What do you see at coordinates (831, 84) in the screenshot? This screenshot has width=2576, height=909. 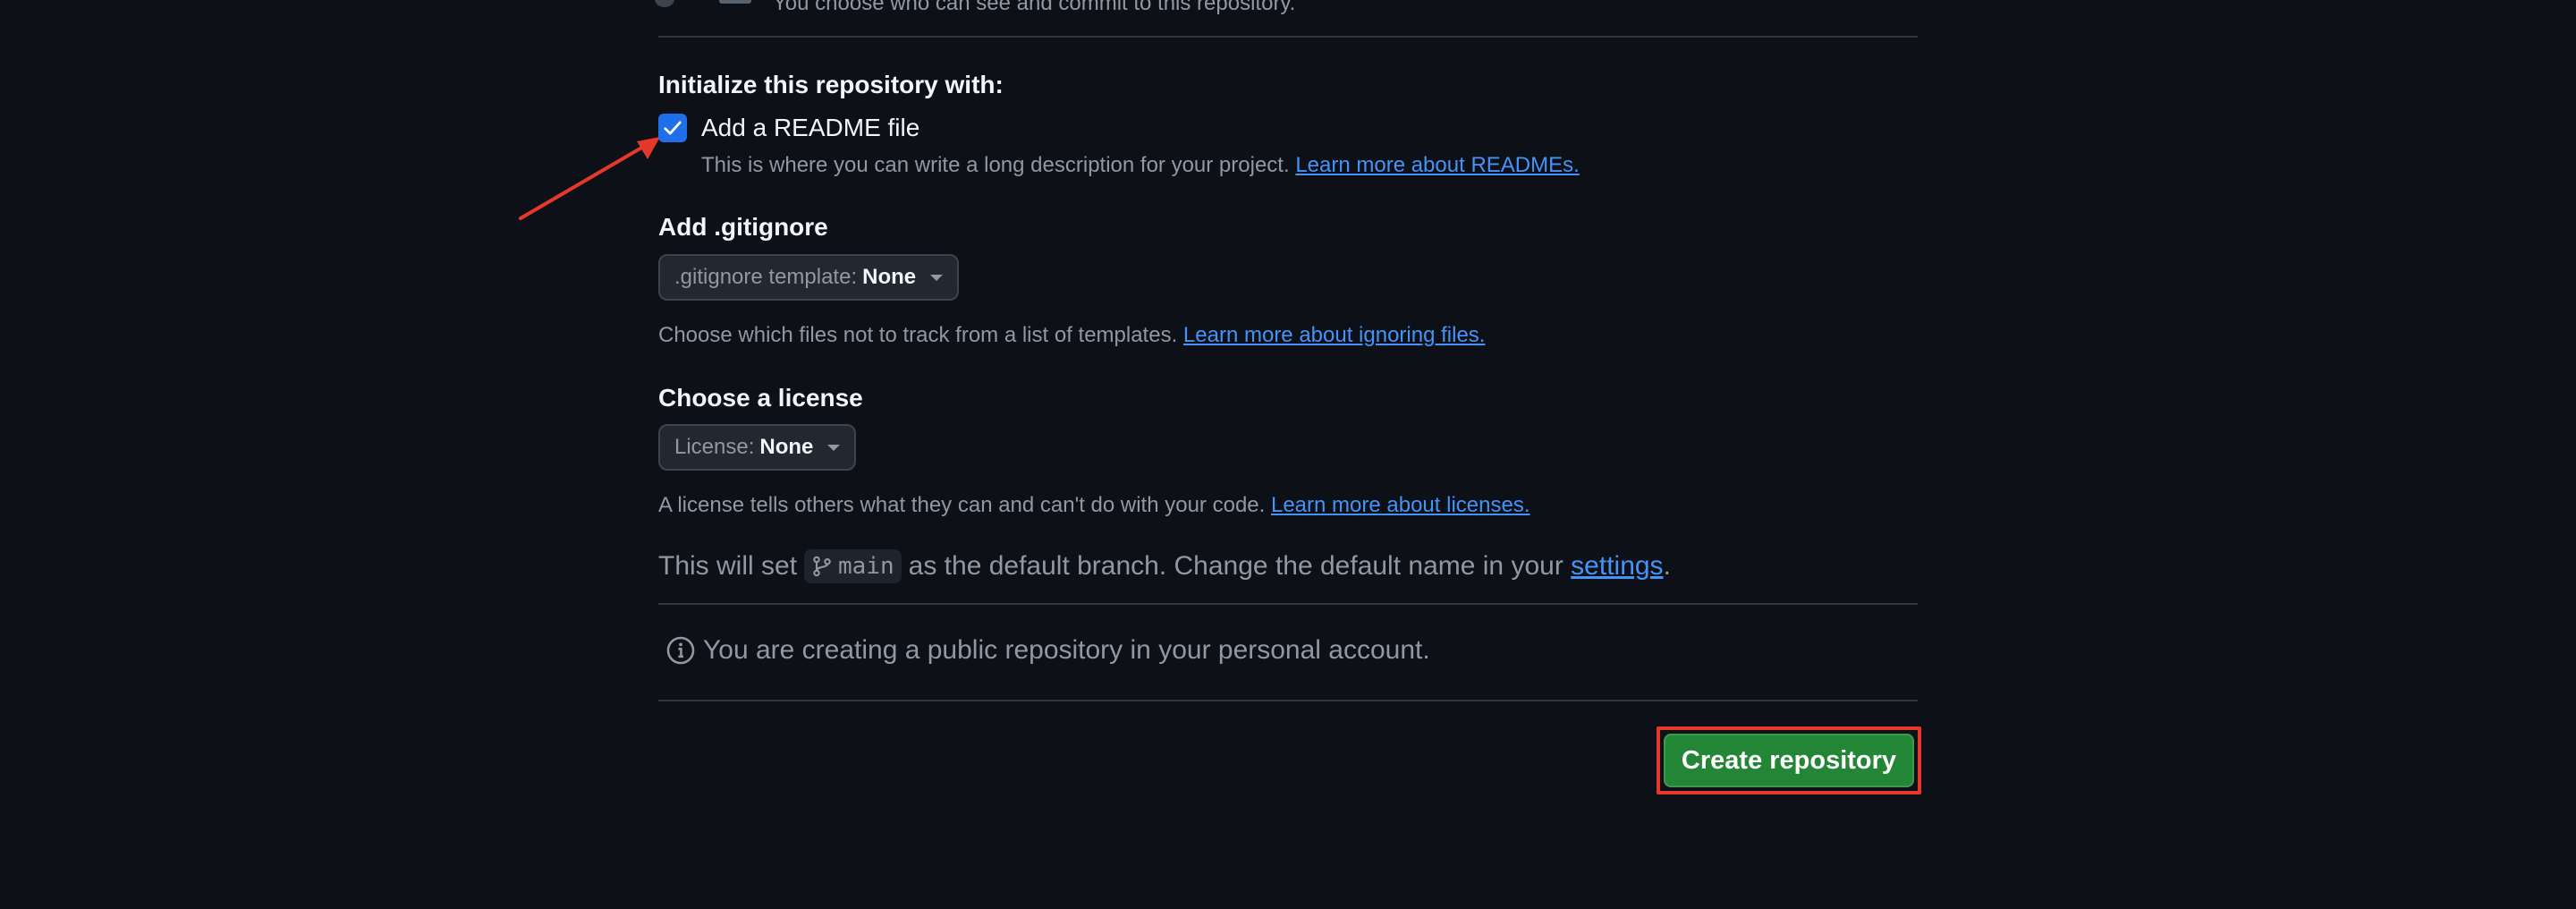 I see `initialize-heading: Initialize this repository with:` at bounding box center [831, 84].